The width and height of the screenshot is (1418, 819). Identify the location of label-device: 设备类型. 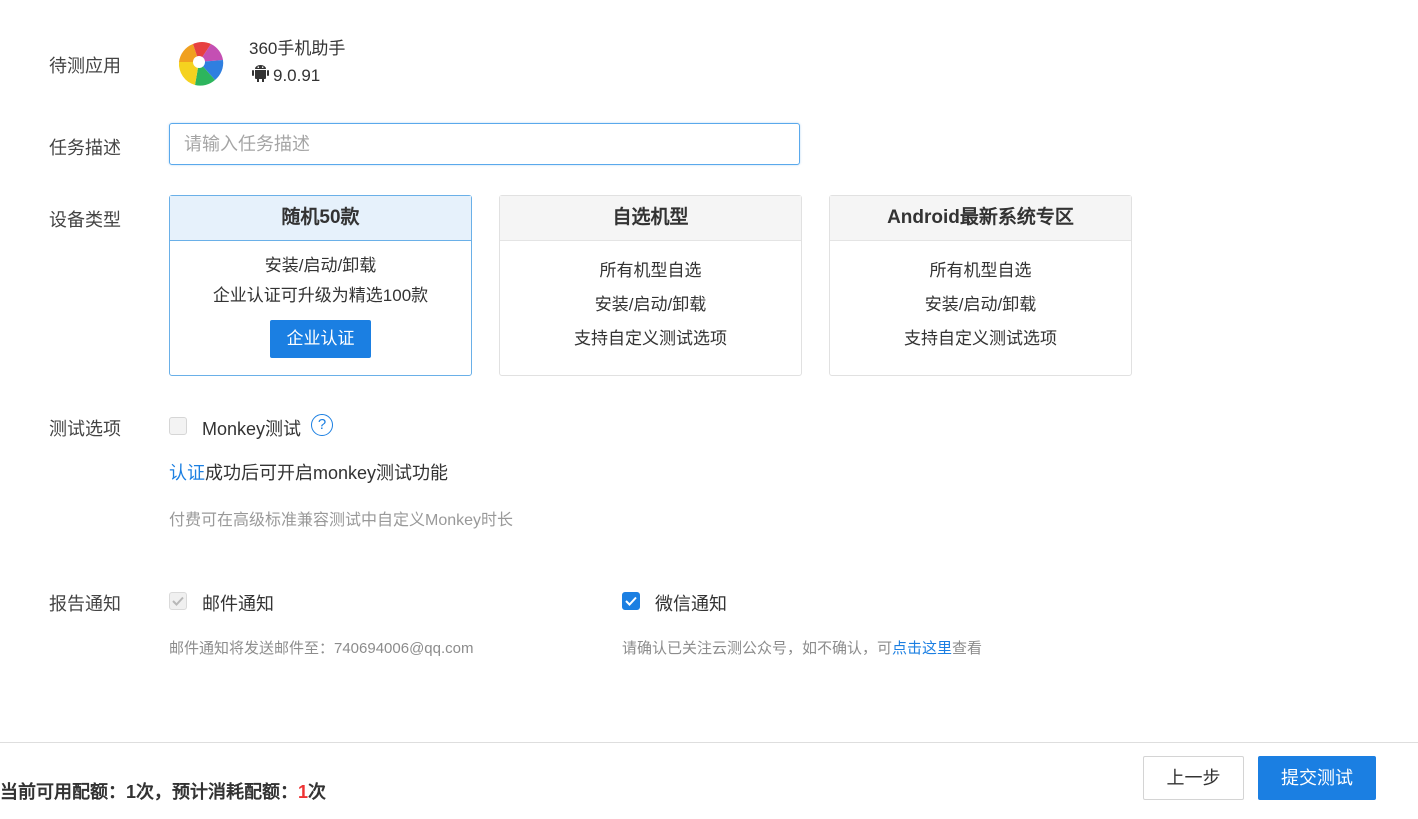
(85, 220).